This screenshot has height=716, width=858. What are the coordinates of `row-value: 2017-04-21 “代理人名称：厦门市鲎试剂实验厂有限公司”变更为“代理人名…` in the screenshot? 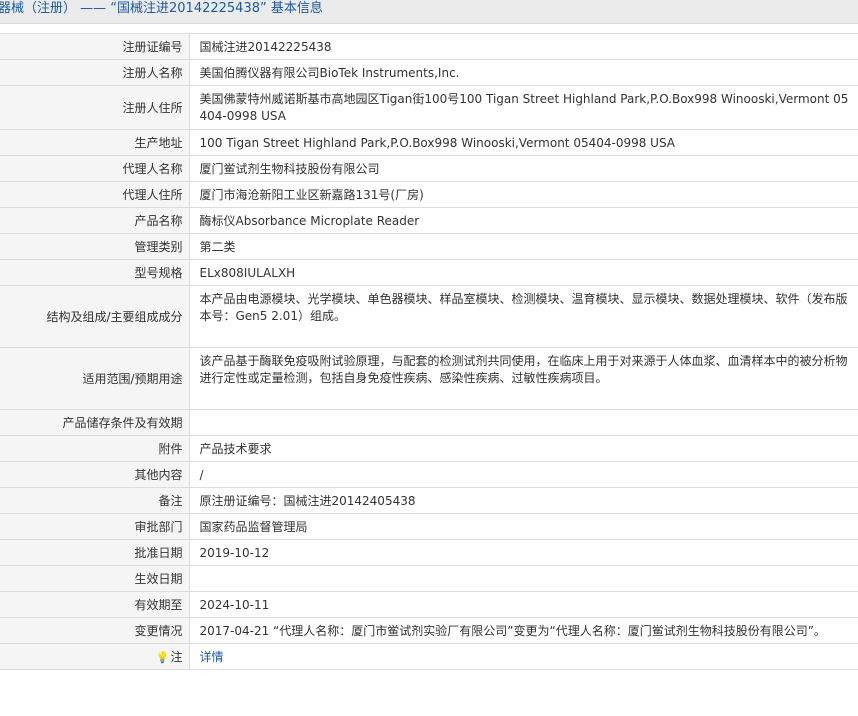 It's located at (523, 630).